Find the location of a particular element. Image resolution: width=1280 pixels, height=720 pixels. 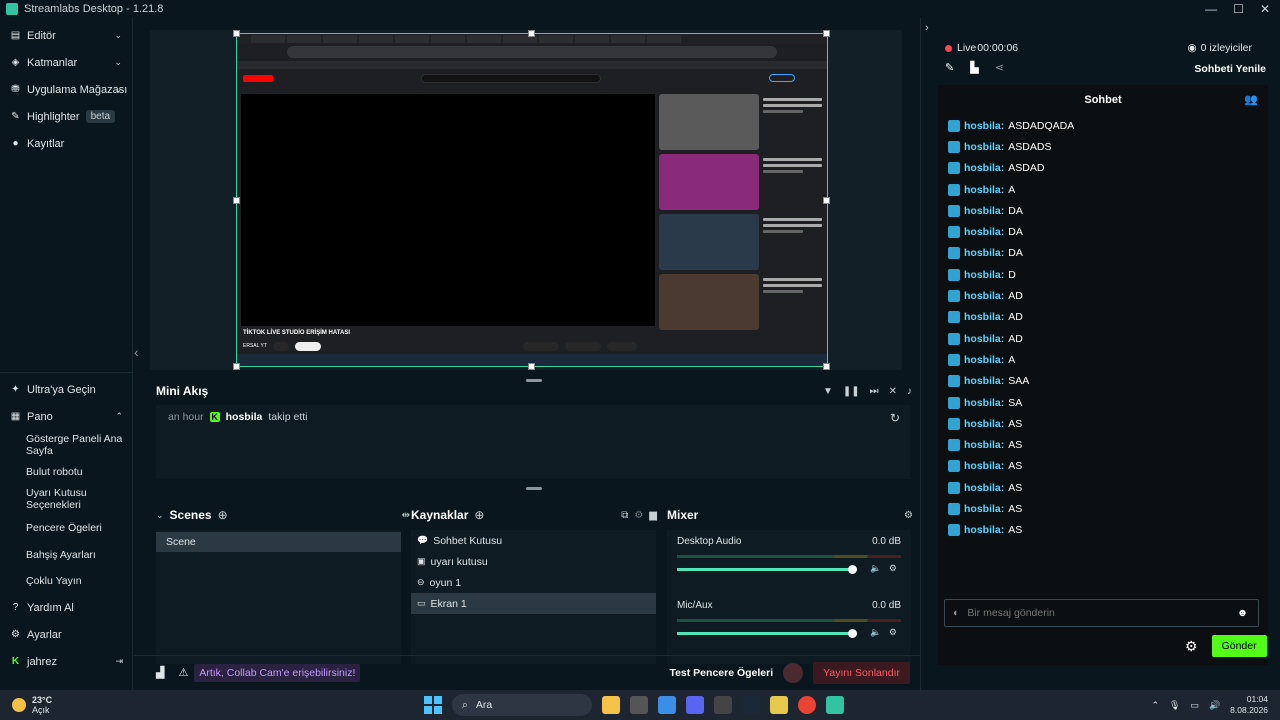

edit-stream-icon: ✎ is located at coordinates (949, 67).